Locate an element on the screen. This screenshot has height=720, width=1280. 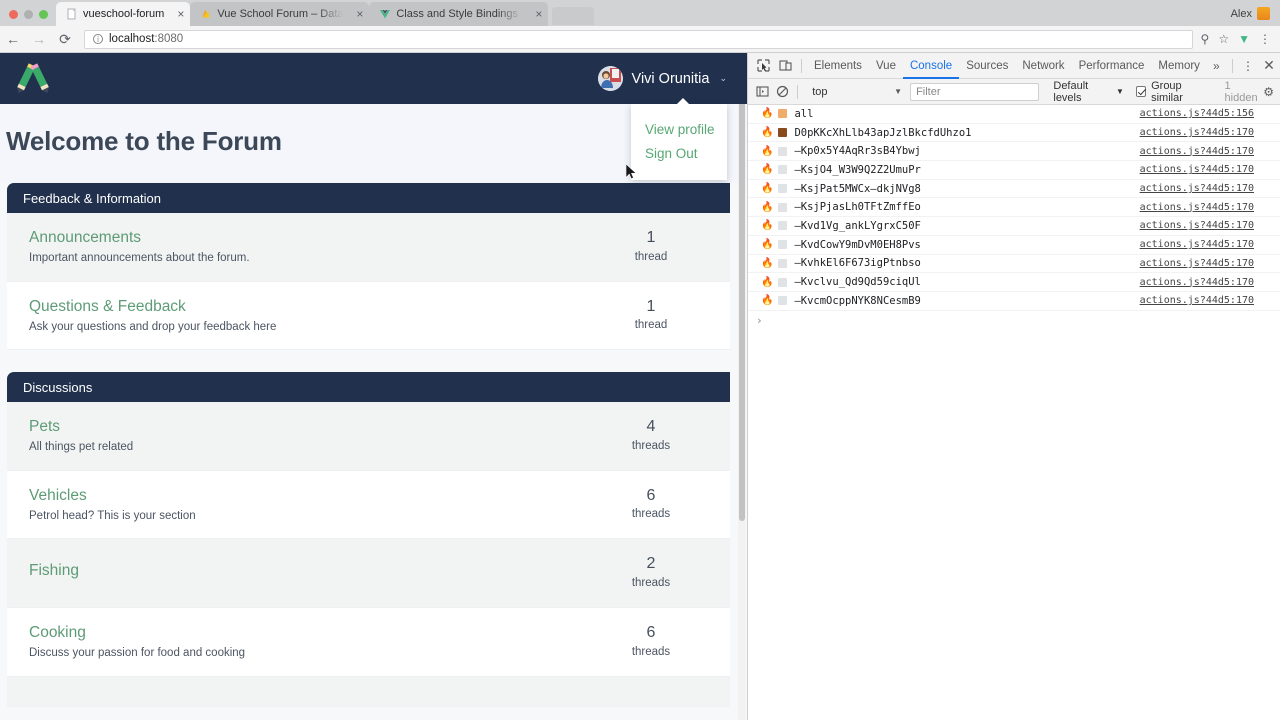
devtools-tab-network: Network is located at coordinates (1043, 66).